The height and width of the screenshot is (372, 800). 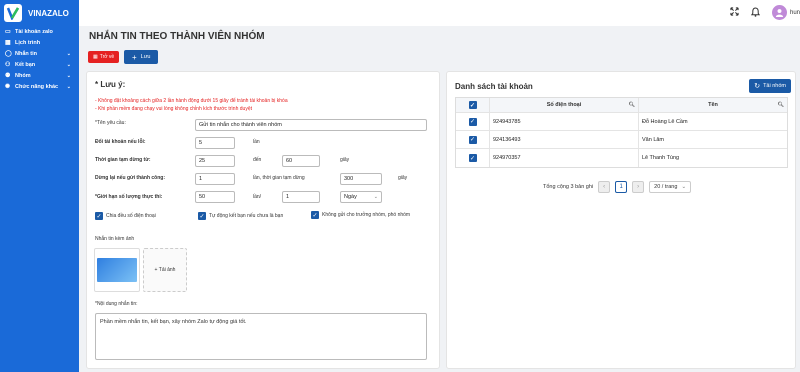 I want to click on attach-label: Nhắn tin kèm ảnh, so click(x=115, y=239).